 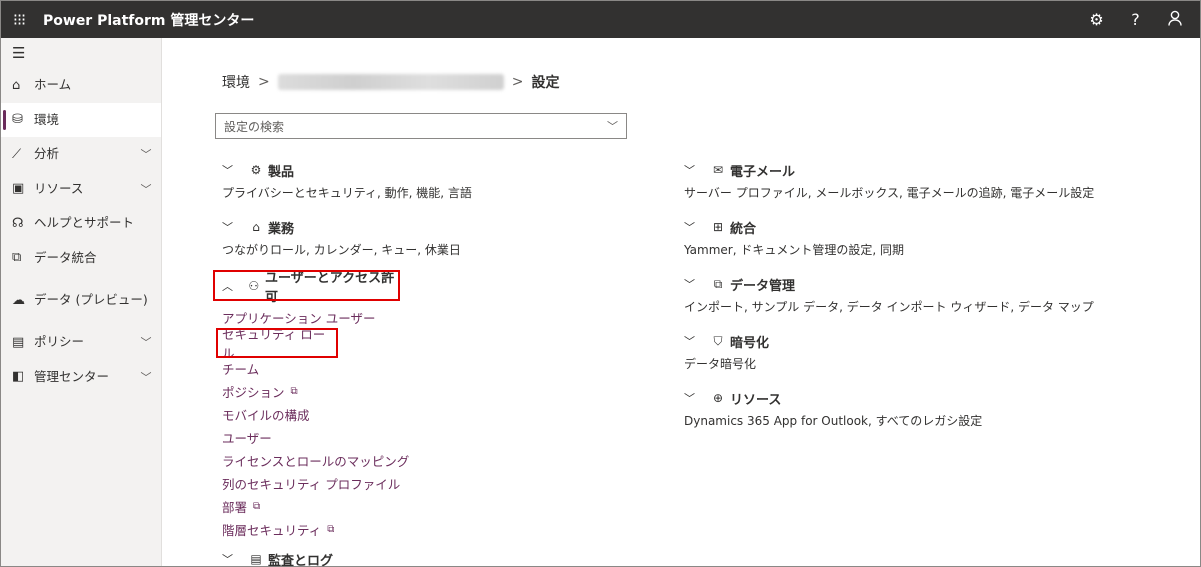 I want to click on section-desc-email: サーバー プロファイル, メールボックス, 電子メールの追跡, 電子メール設定, so click(x=889, y=193).